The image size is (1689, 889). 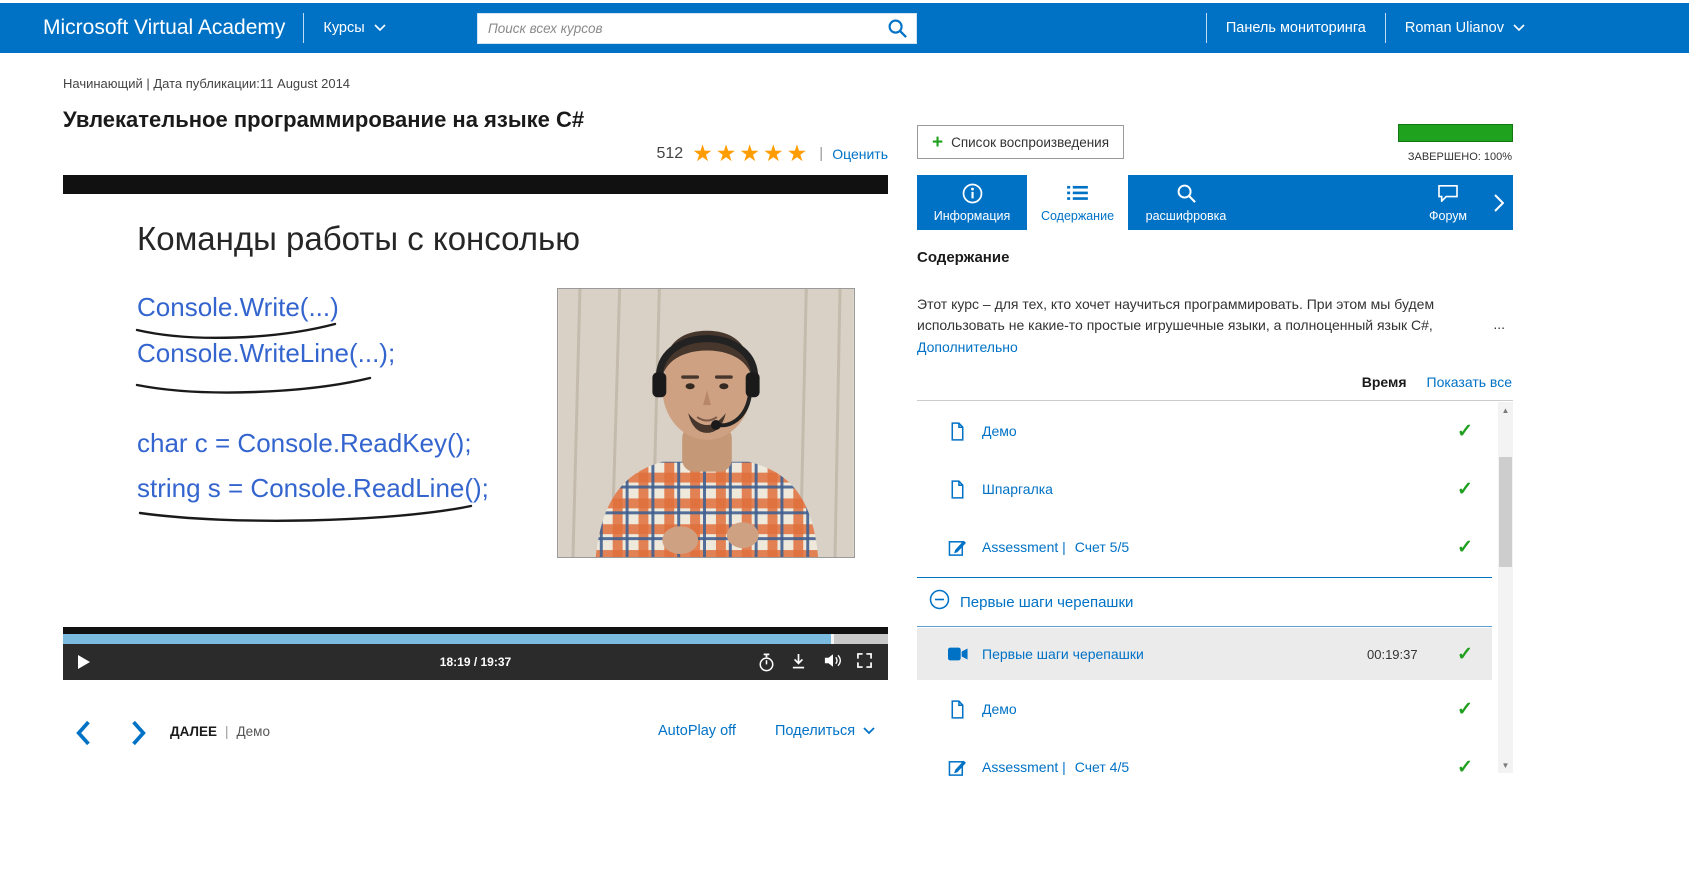 I want to click on add-playlist-label: Список воспроизведения, so click(x=1030, y=142).